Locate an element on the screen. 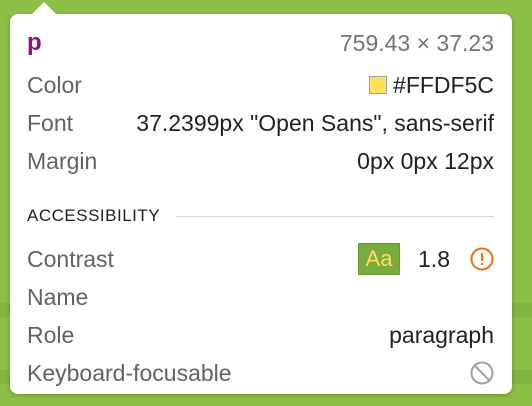 This screenshot has width=532, height=406. color-value: #FFDF5C is located at coordinates (431, 85).